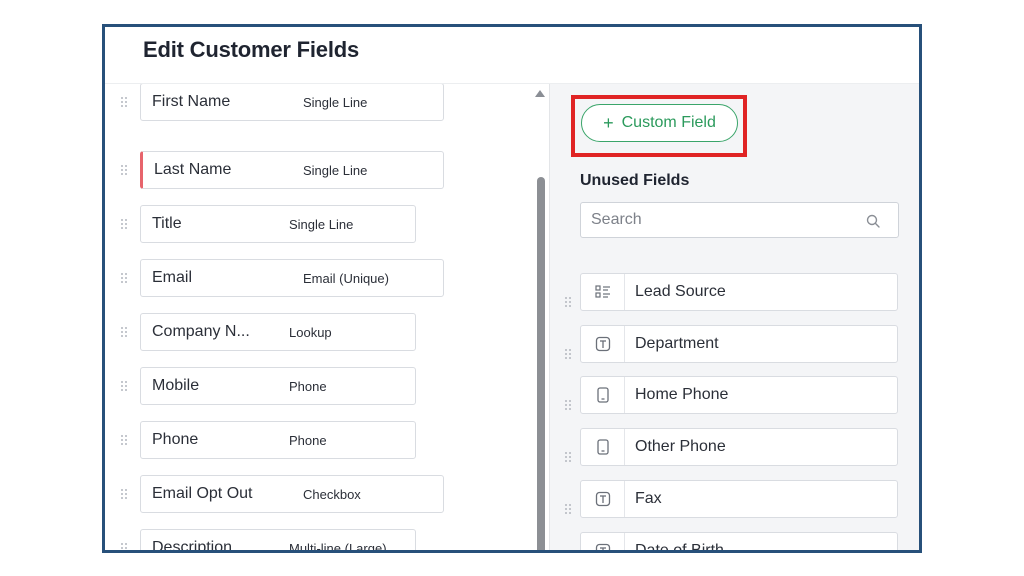  What do you see at coordinates (739, 447) in the screenshot?
I see `unused-field-card: Other Phone` at bounding box center [739, 447].